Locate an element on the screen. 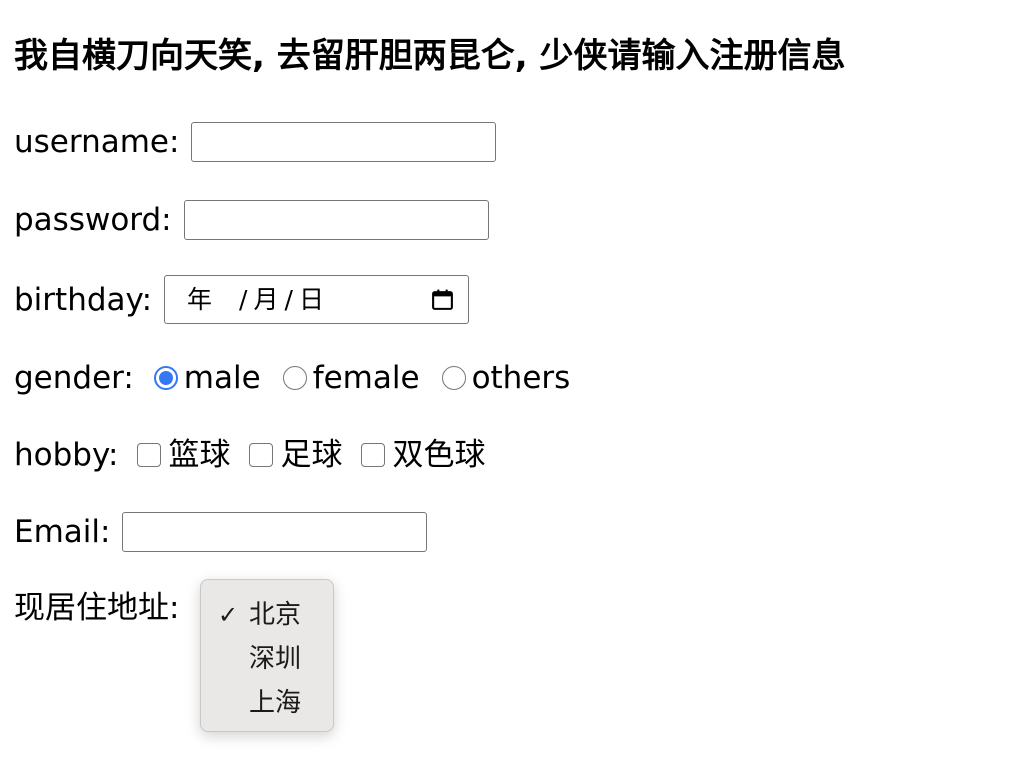  hobby-option-label: 双色球 is located at coordinates (439, 455).